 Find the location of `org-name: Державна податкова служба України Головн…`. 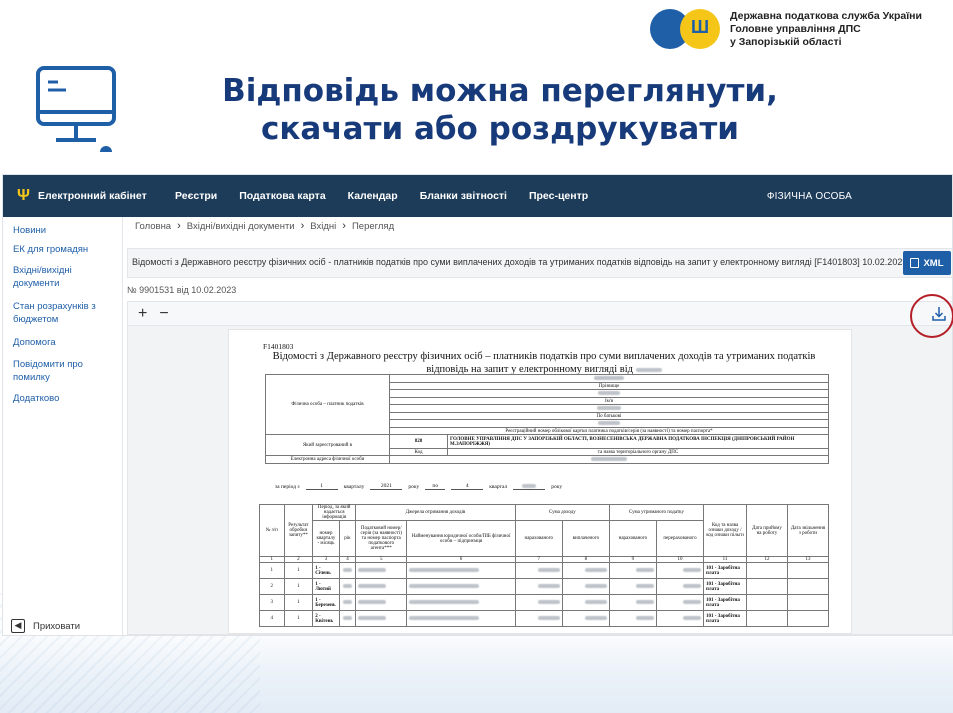

org-name: Державна податкова служба України Головн… is located at coordinates (826, 29).